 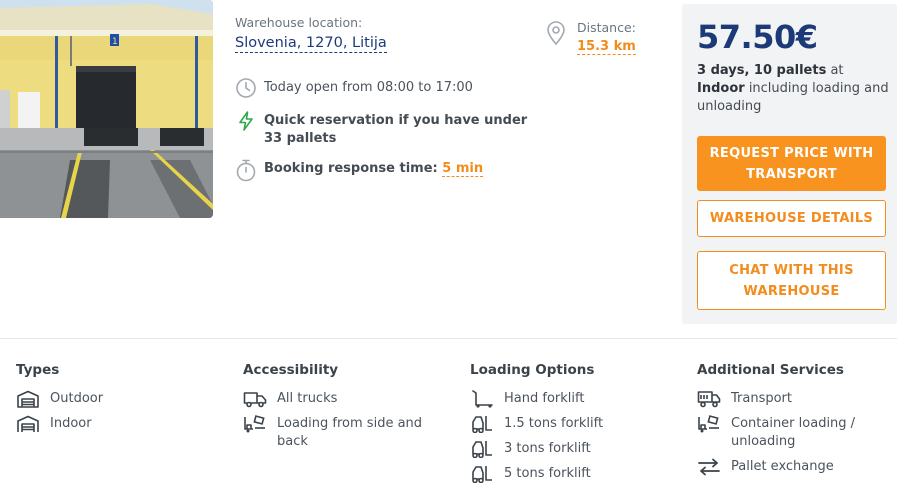 I want to click on list-item: Hand forklift, so click(x=536, y=399).